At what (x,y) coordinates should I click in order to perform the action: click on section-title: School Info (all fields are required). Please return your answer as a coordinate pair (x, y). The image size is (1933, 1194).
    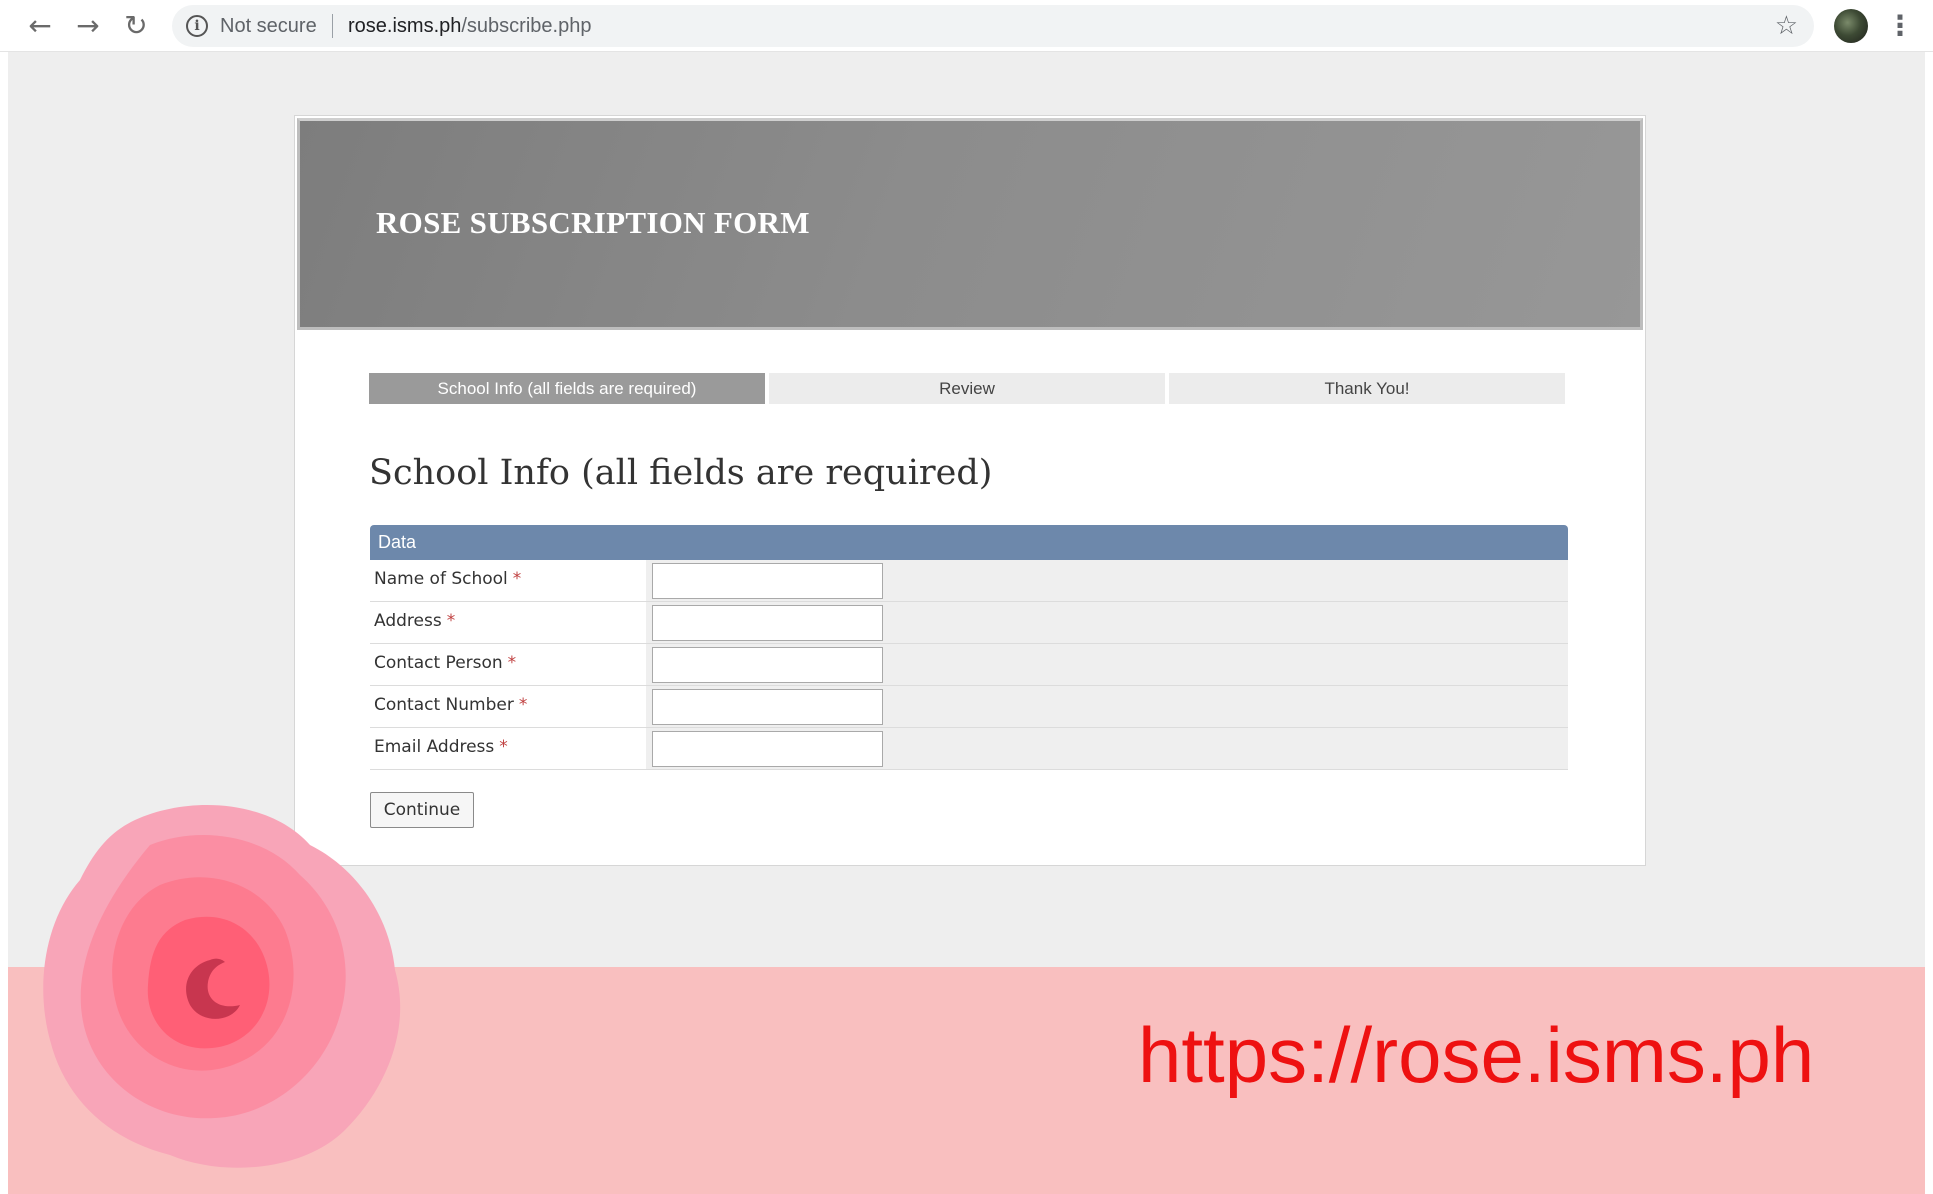
    Looking at the image, I should click on (681, 473).